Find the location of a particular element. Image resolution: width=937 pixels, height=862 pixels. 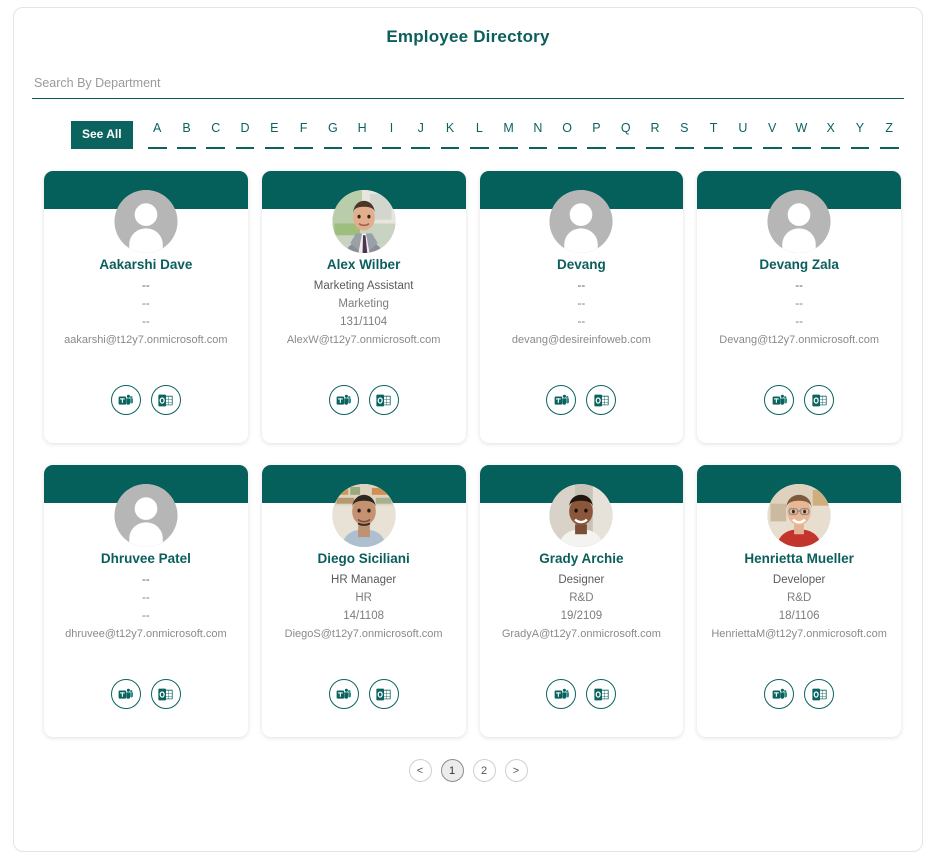

alphabet-letter-list: A B C D E F G H I J K L M N O P Q R S T U V W X Y Z is located at coordinates (523, 135).